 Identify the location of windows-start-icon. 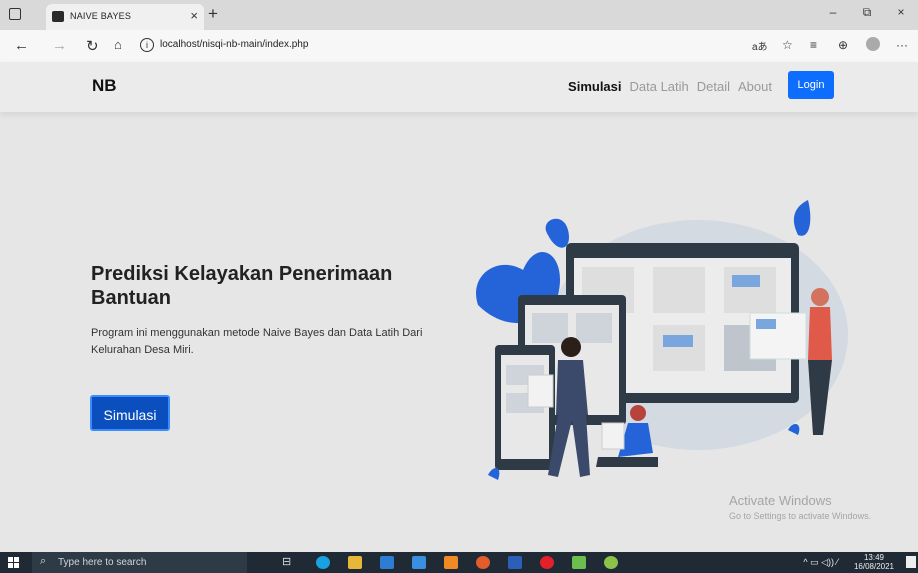
(13, 562).